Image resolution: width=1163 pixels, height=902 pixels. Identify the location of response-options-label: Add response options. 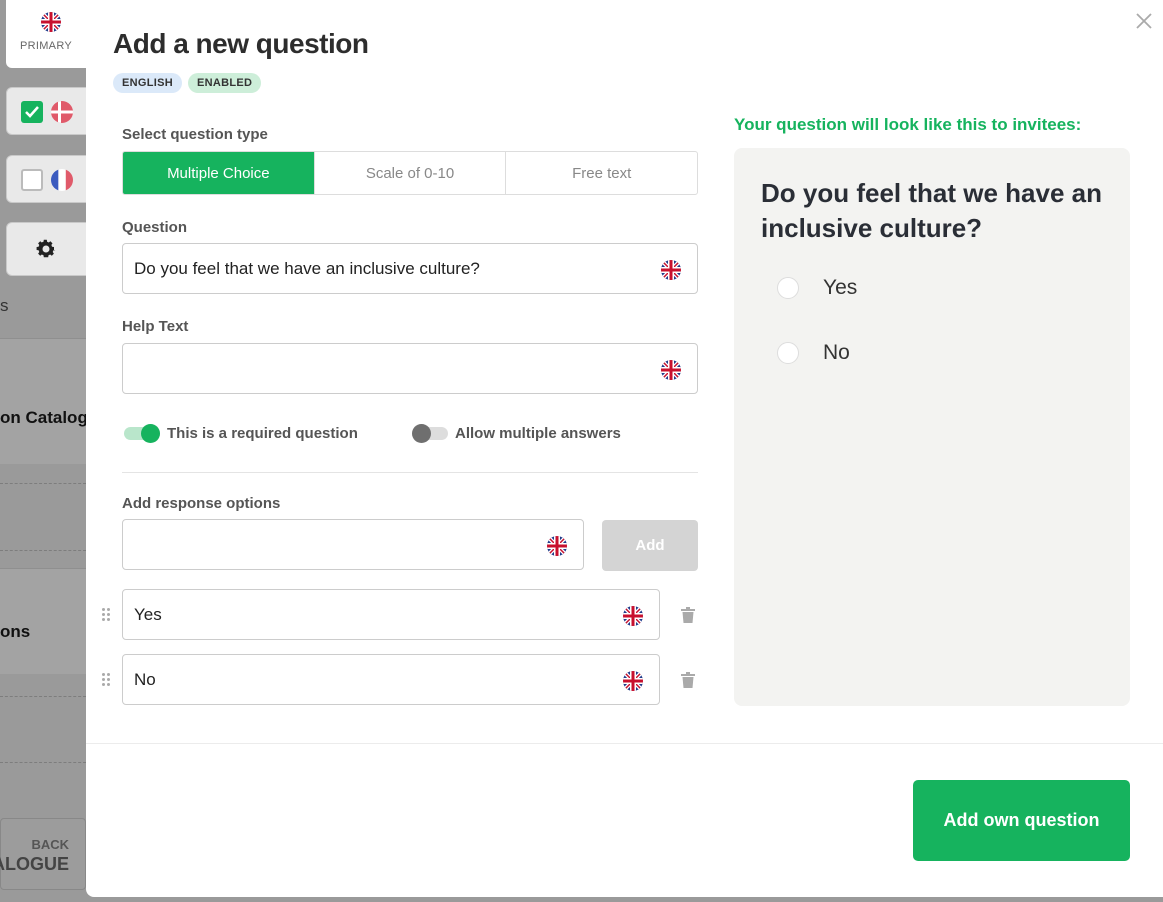
(201, 503).